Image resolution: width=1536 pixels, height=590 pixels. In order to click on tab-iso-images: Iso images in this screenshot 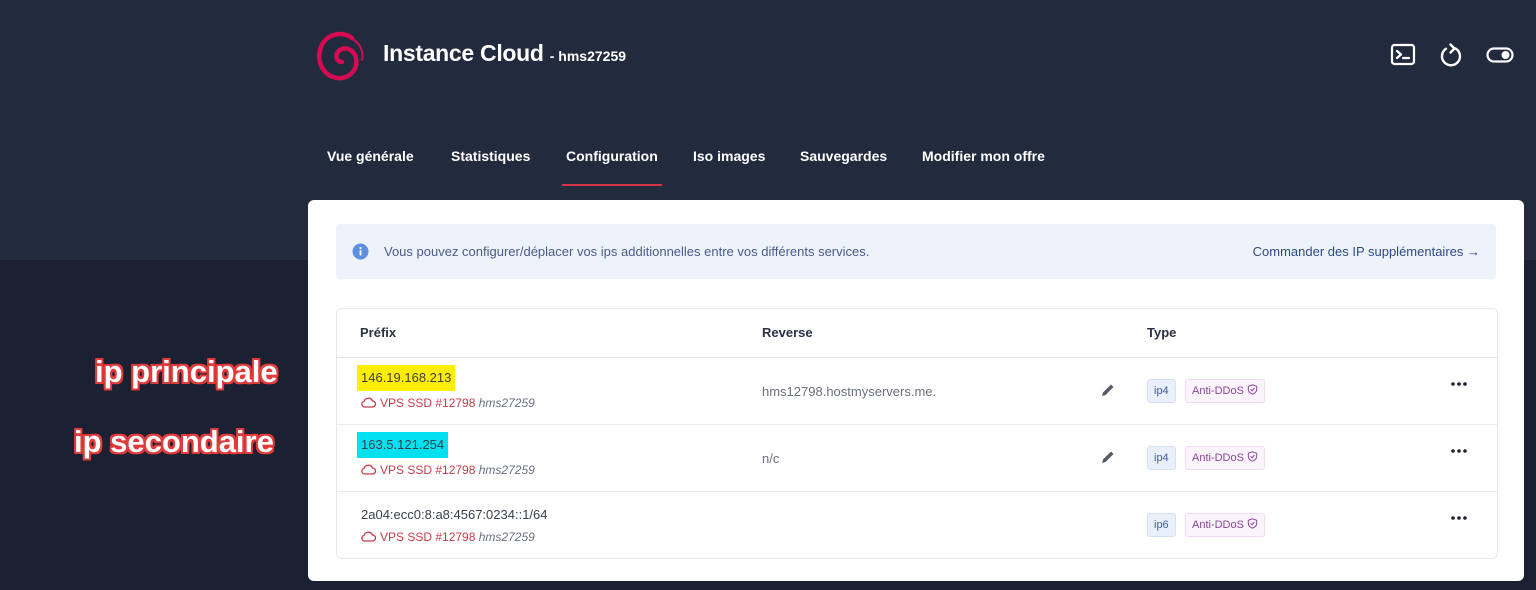, I will do `click(729, 166)`.